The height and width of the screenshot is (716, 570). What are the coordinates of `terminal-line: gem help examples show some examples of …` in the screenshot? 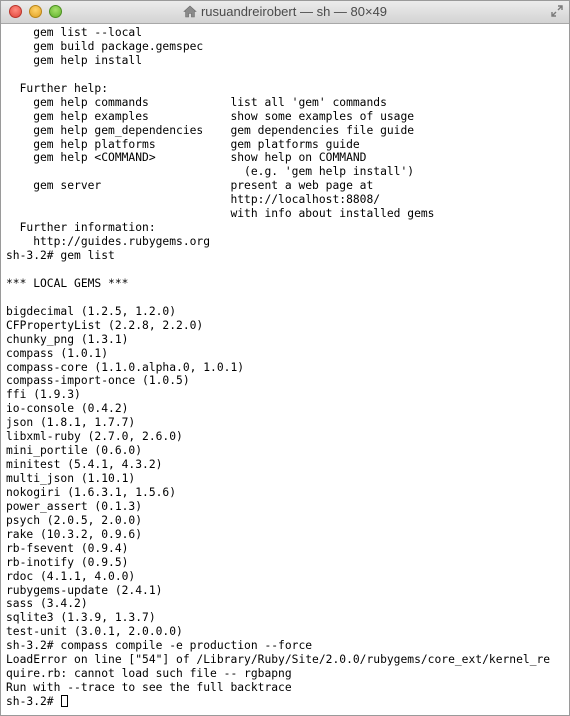 It's located at (210, 116).